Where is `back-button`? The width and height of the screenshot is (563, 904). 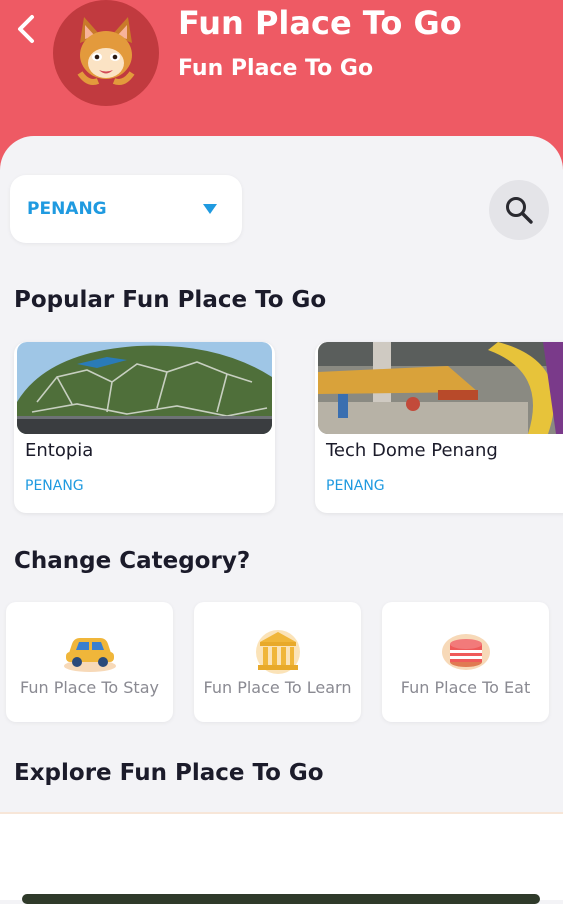 back-button is located at coordinates (27, 29).